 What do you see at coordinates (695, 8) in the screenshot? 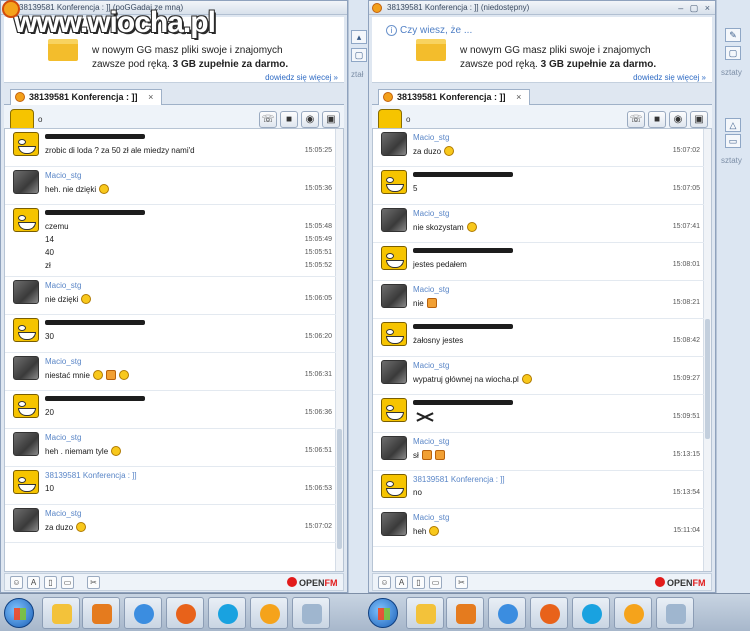
I see `window-controls: – ▢ ×` at bounding box center [695, 8].